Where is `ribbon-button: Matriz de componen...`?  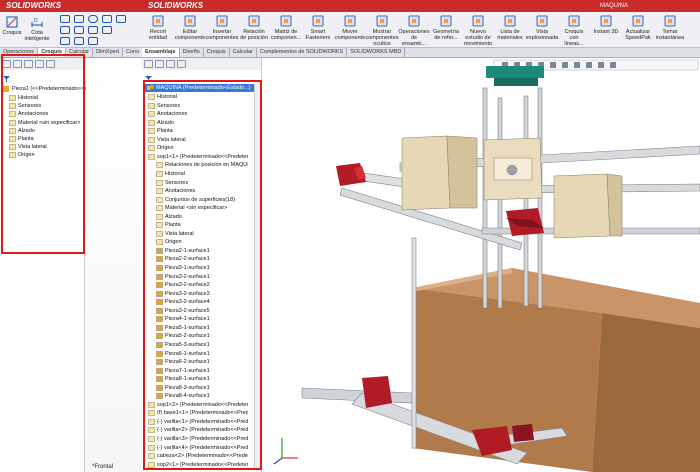
ribbon-button: Matriz de componen... is located at coordinates (286, 27).